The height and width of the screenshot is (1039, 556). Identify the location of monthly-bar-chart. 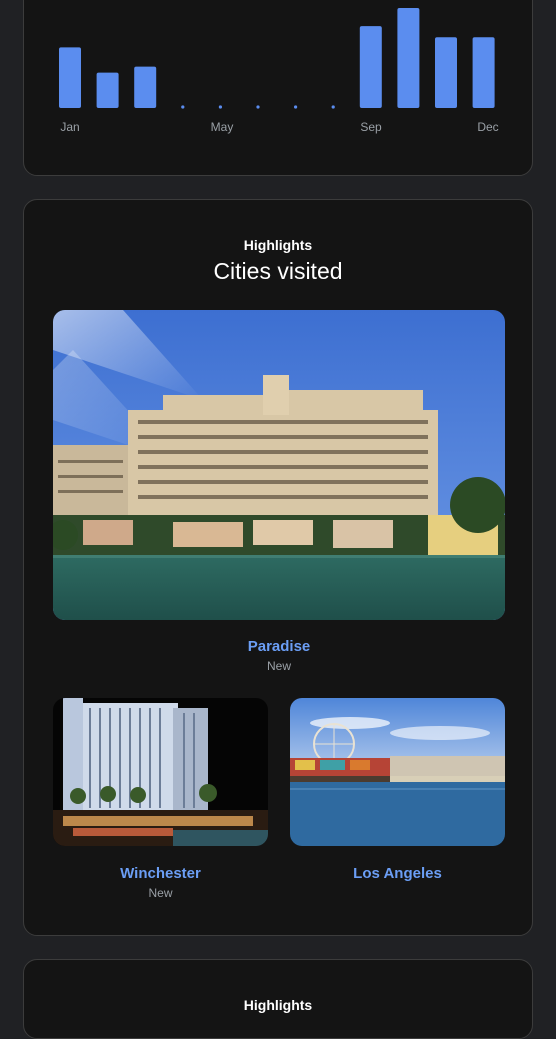
(277, 58).